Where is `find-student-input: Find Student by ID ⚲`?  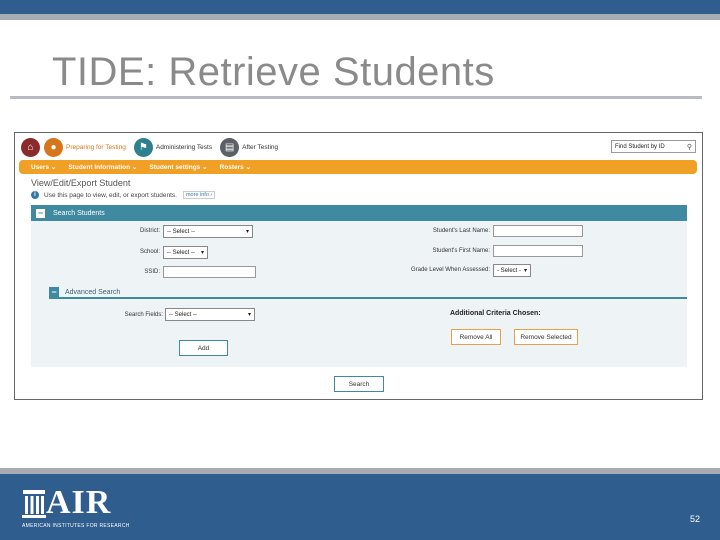 find-student-input: Find Student by ID ⚲ is located at coordinates (653, 146).